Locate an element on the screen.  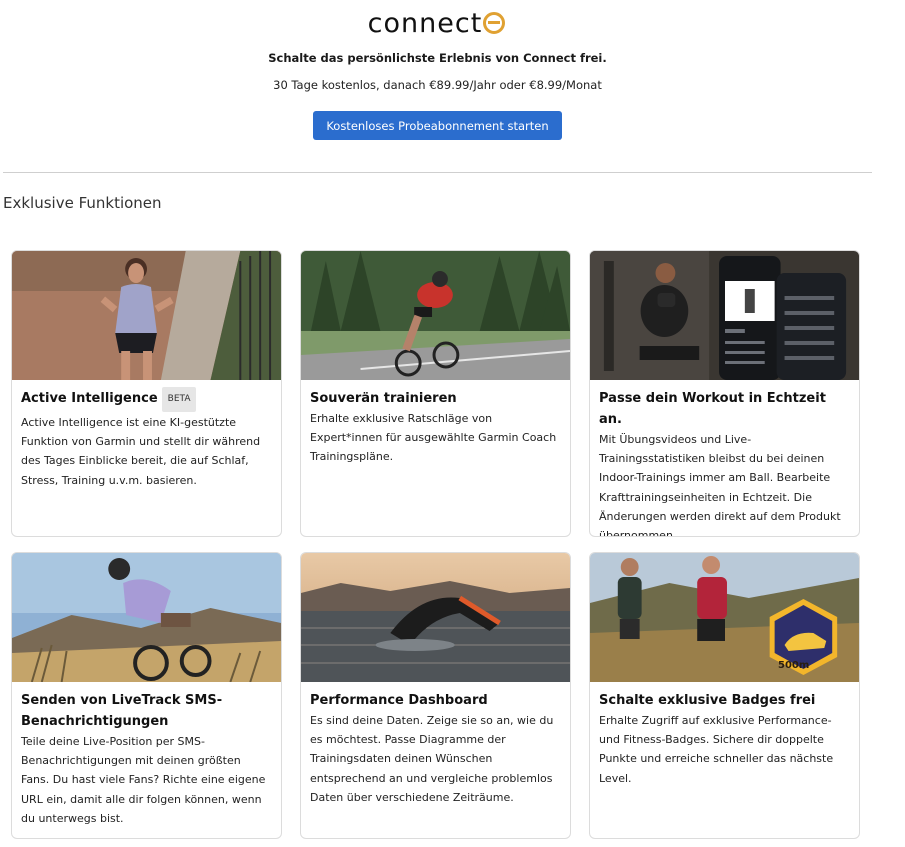
mountain-biker-image is located at coordinates (146, 617).